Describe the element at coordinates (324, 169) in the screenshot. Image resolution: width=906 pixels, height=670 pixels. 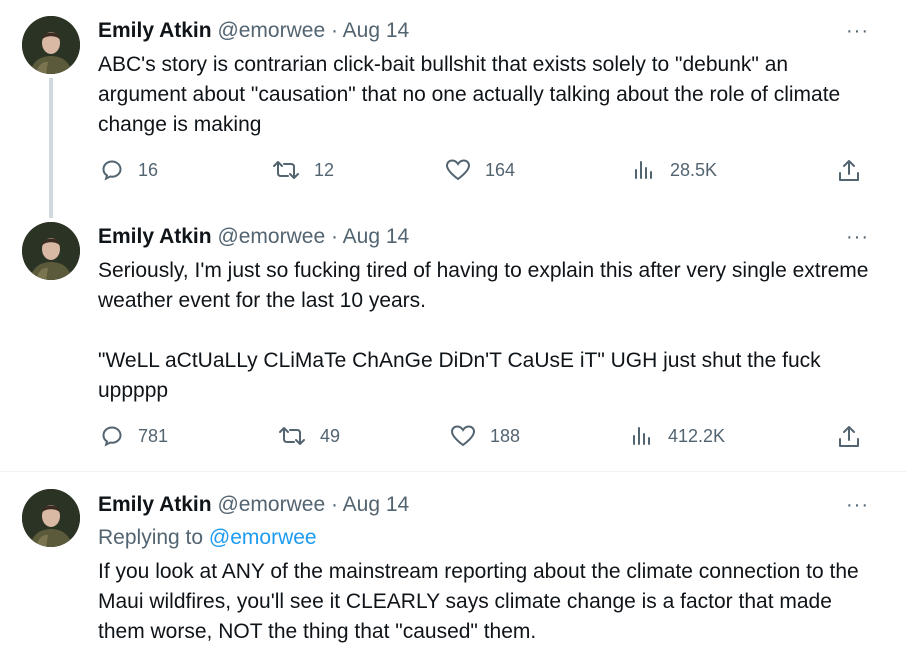
I see `retweet-count: 12` at that location.